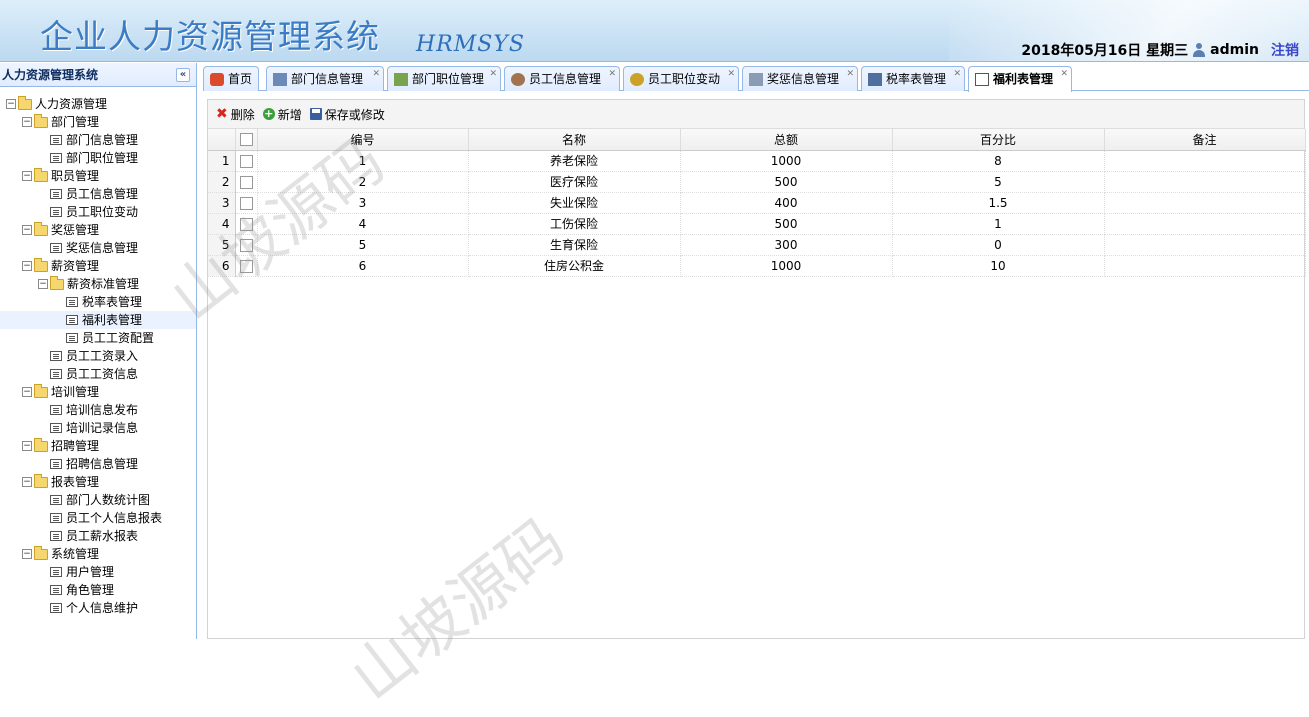 The image size is (1309, 717). What do you see at coordinates (98, 392) in the screenshot?
I see `nav-item: − 培训管理` at bounding box center [98, 392].